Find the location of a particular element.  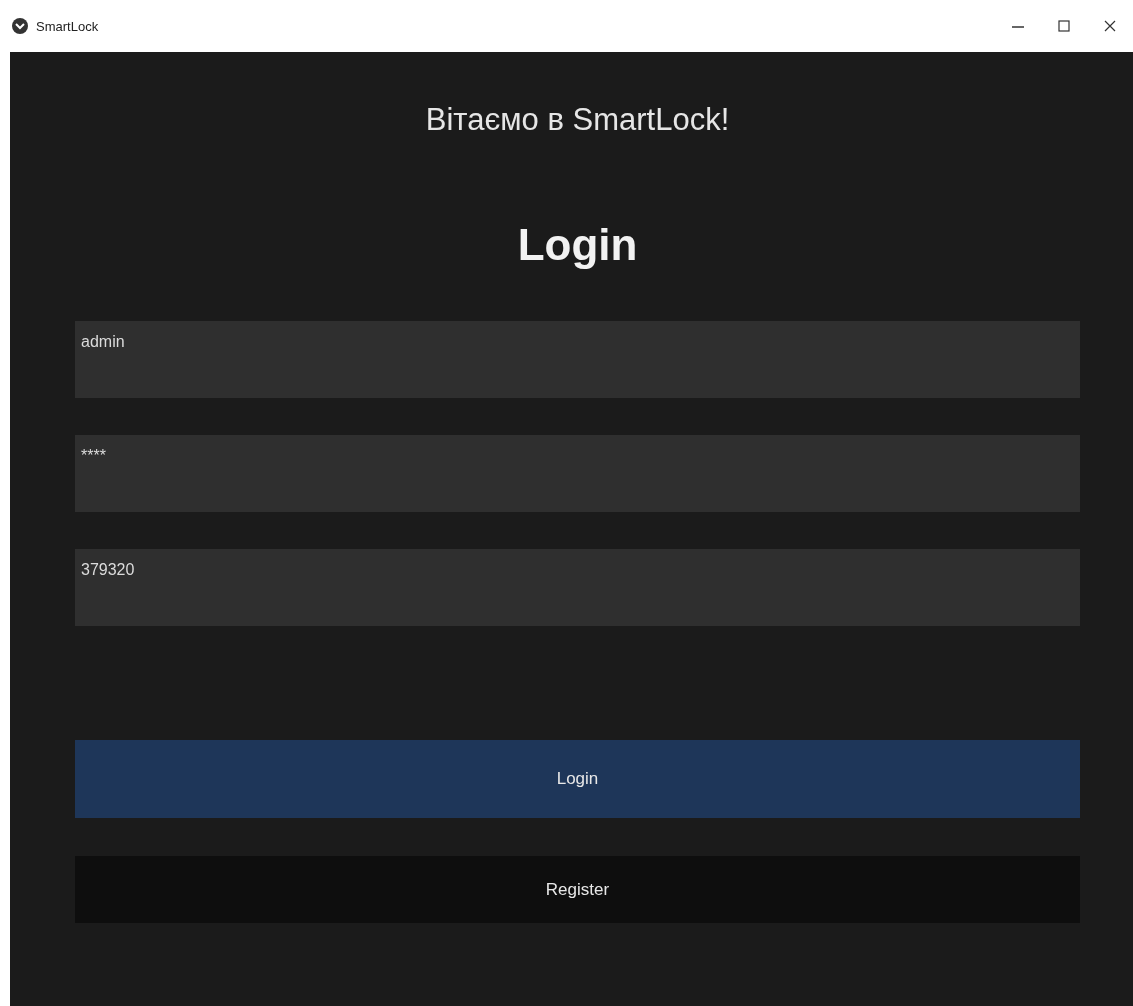

input-field: 379320 is located at coordinates (577, 587).